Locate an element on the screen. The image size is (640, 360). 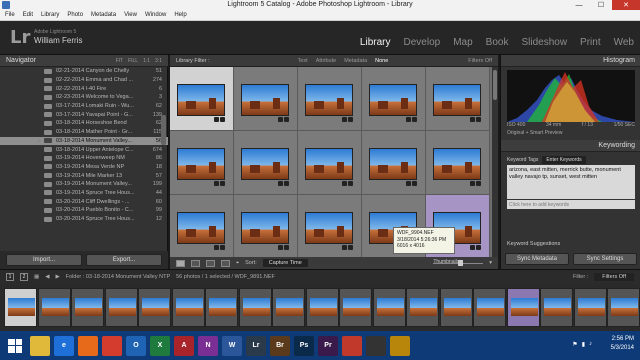
photoshop-icon: Ps is located at coordinates (304, 345).